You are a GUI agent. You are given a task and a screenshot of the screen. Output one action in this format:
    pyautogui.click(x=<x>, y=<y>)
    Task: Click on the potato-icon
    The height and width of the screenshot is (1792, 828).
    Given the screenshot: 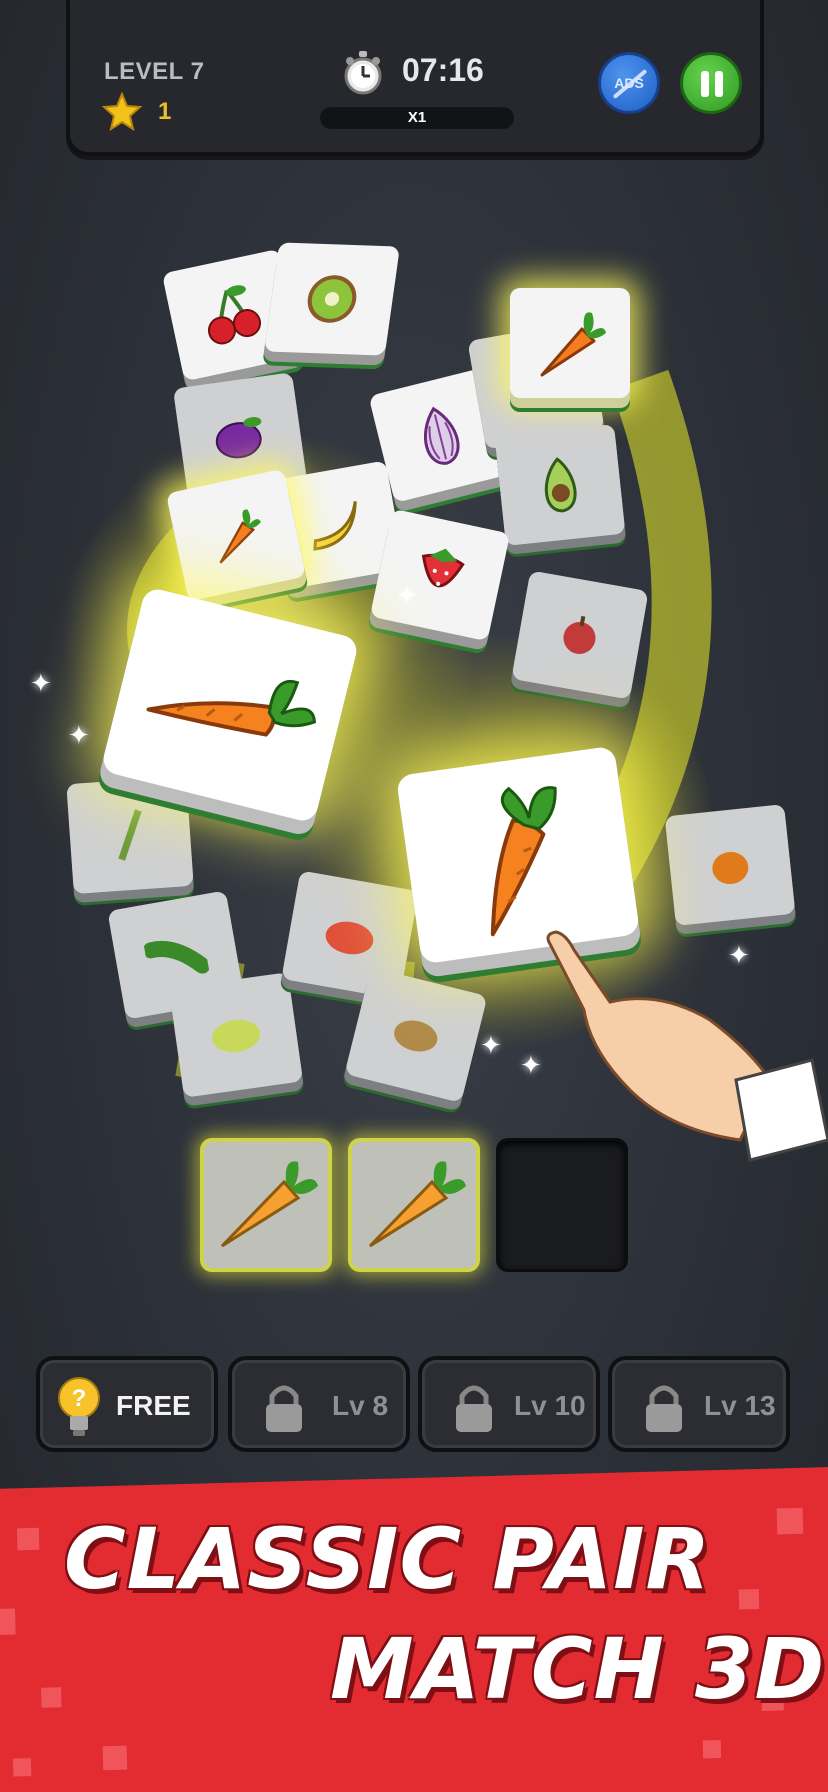 What is the action you would take?
    pyautogui.click(x=416, y=1036)
    